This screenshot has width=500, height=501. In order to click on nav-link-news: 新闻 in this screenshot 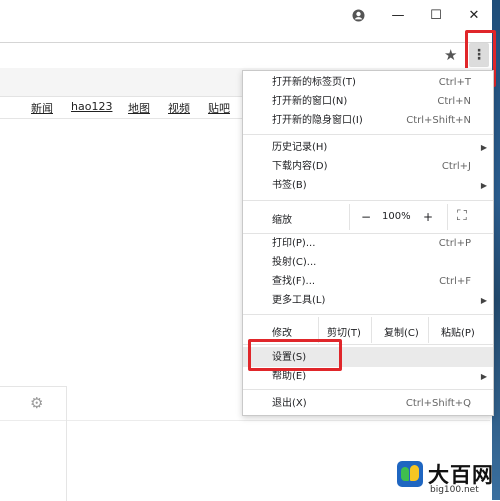, I will do `click(42, 108)`.